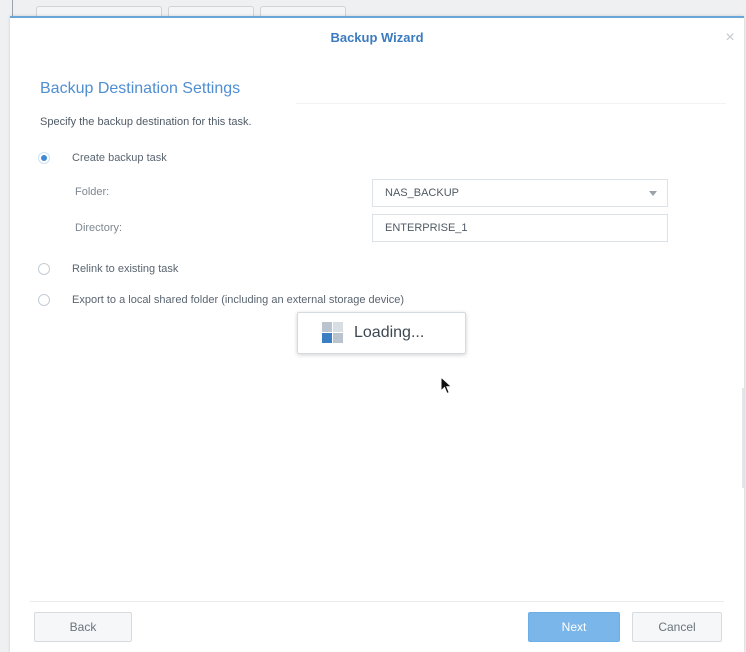 The width and height of the screenshot is (746, 652). Describe the element at coordinates (99, 228) in the screenshot. I see `directory-label: Directory:` at that location.